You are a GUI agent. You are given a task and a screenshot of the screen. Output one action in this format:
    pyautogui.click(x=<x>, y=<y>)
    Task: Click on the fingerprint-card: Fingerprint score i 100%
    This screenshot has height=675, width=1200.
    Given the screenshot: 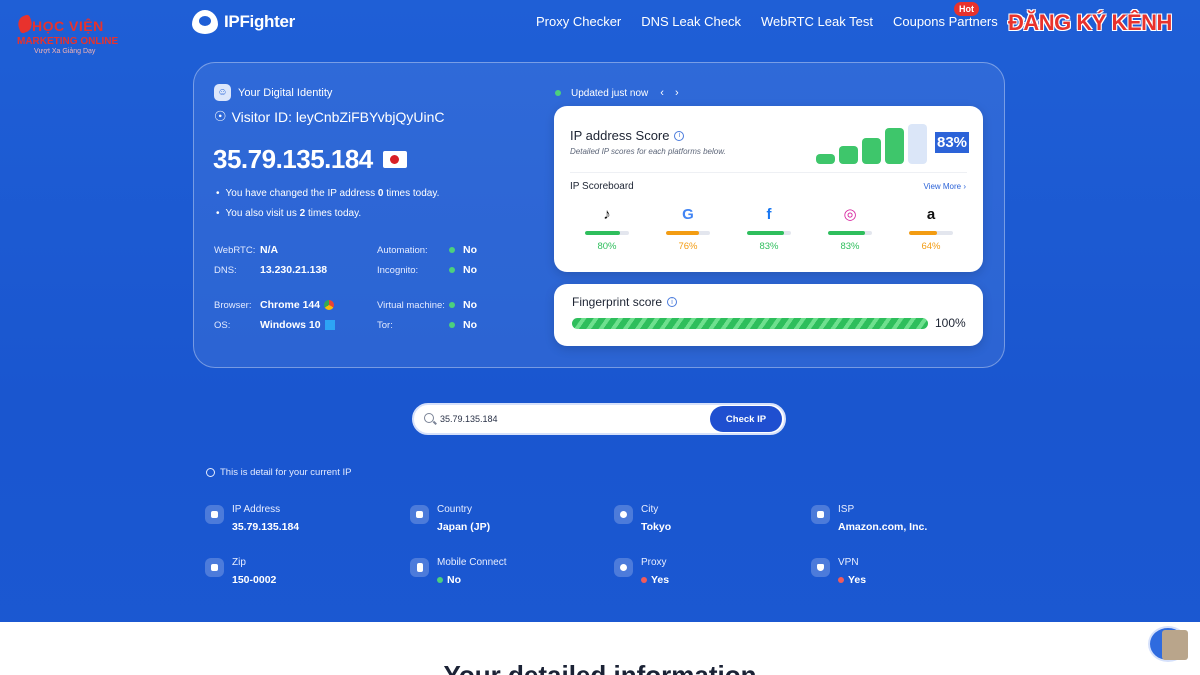 What is the action you would take?
    pyautogui.click(x=768, y=315)
    